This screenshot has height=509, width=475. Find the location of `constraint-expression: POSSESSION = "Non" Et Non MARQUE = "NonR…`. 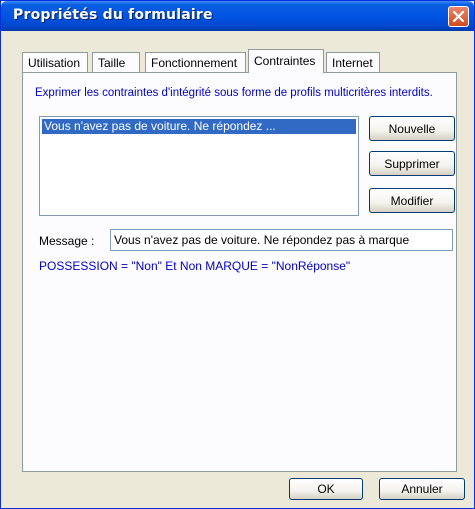

constraint-expression: POSSESSION = "Non" Et Non MARQUE = "NonR… is located at coordinates (195, 266).